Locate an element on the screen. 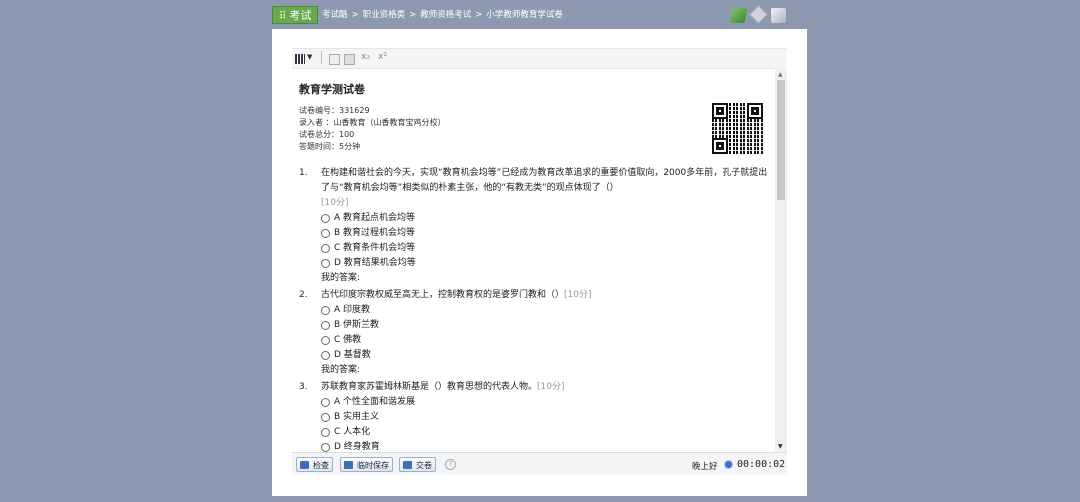  pen-icon is located at coordinates (778, 15).